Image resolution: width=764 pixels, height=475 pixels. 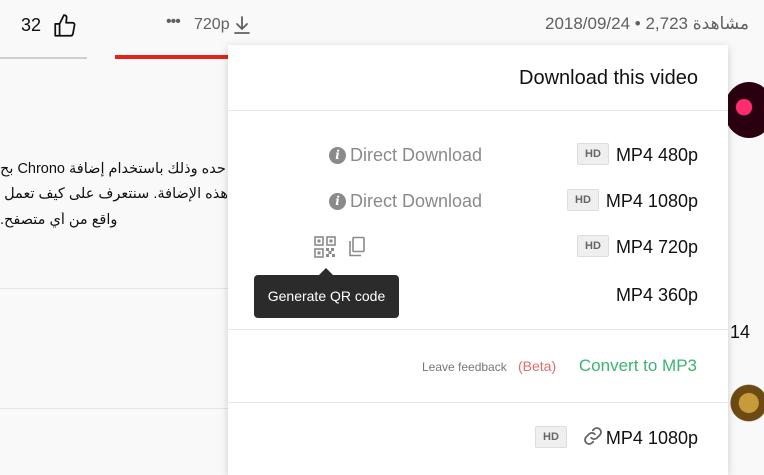 What do you see at coordinates (242, 25) in the screenshot?
I see `download-icon` at bounding box center [242, 25].